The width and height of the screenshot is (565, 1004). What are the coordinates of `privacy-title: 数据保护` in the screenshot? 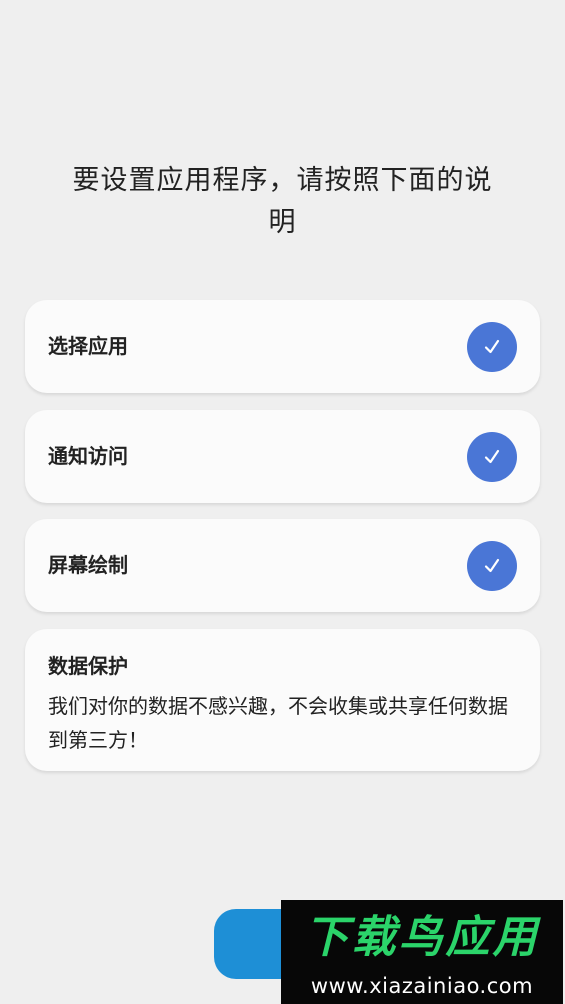 It's located at (88, 666).